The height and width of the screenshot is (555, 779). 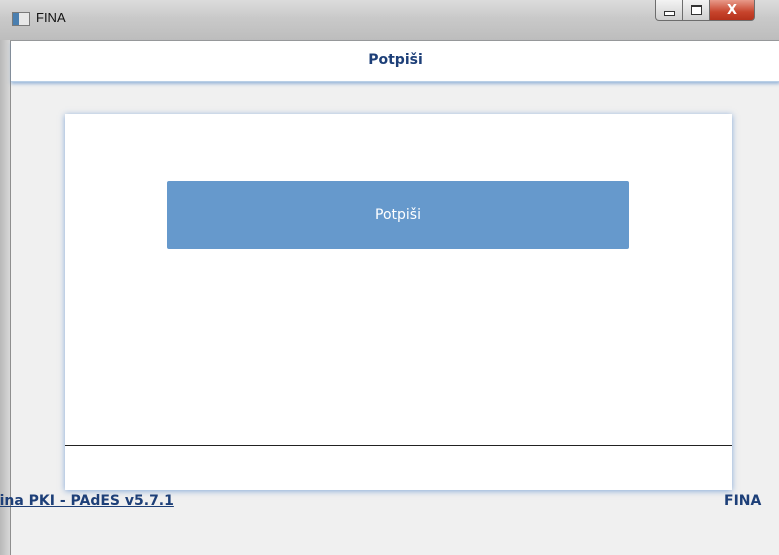 I want to click on close-icon: X, so click(x=732, y=10).